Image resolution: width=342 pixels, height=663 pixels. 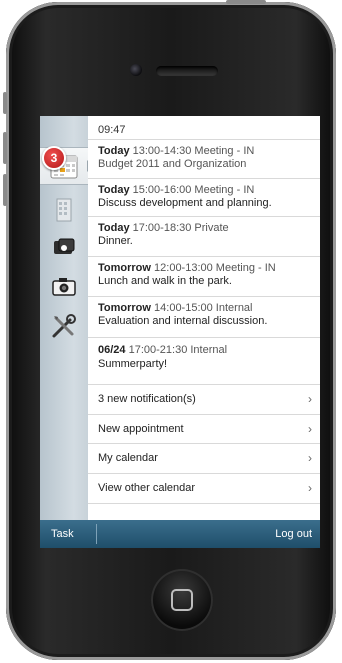 What do you see at coordinates (293, 534) in the screenshot?
I see `logout-button: Log out` at bounding box center [293, 534].